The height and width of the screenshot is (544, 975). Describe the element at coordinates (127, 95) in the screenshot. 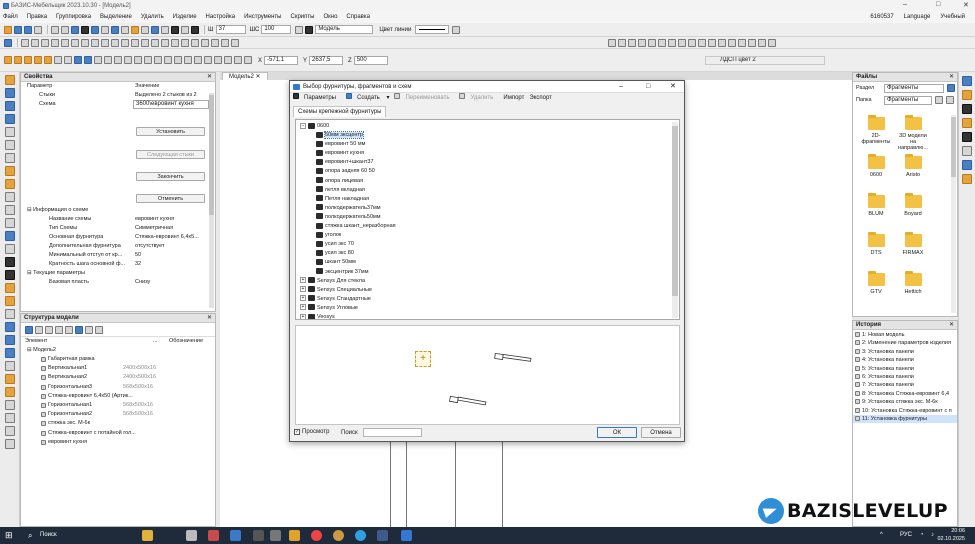

I see `prop-row: Стыки Выделено 2 стыков из 2` at that location.